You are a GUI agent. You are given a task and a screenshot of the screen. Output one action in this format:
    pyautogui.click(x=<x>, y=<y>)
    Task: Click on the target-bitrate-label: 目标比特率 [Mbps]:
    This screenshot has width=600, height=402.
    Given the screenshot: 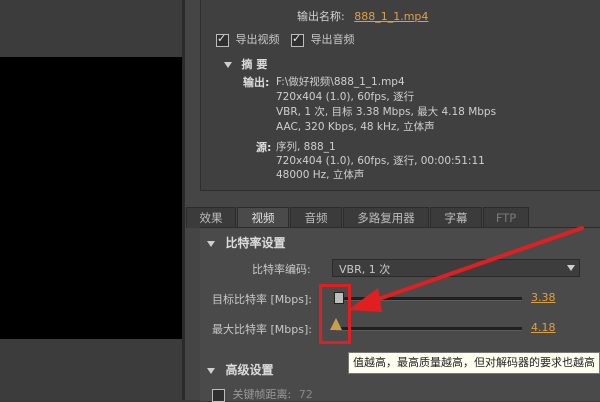 What is the action you would take?
    pyautogui.click(x=262, y=299)
    